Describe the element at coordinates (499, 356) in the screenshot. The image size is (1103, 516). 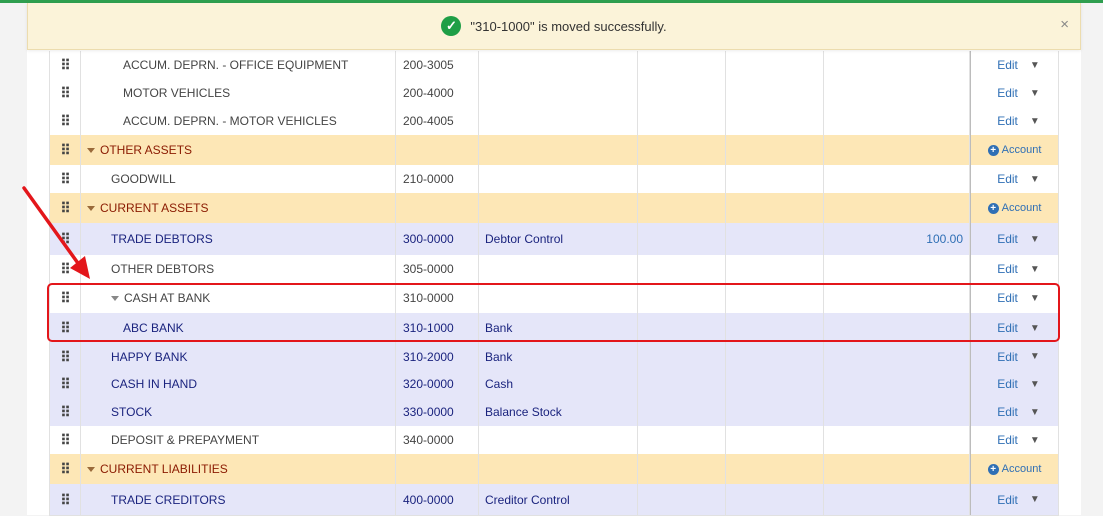
I see `account-type: Bank` at that location.